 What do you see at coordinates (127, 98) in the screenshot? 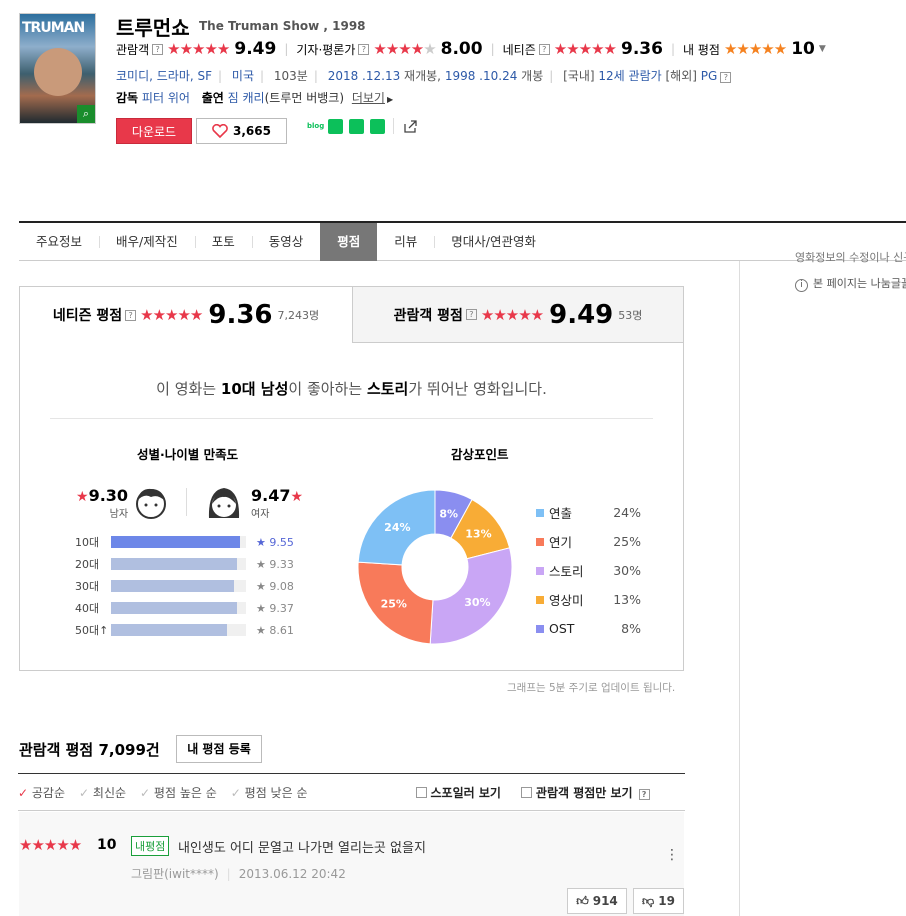
I see `director-label: 감독` at bounding box center [127, 98].